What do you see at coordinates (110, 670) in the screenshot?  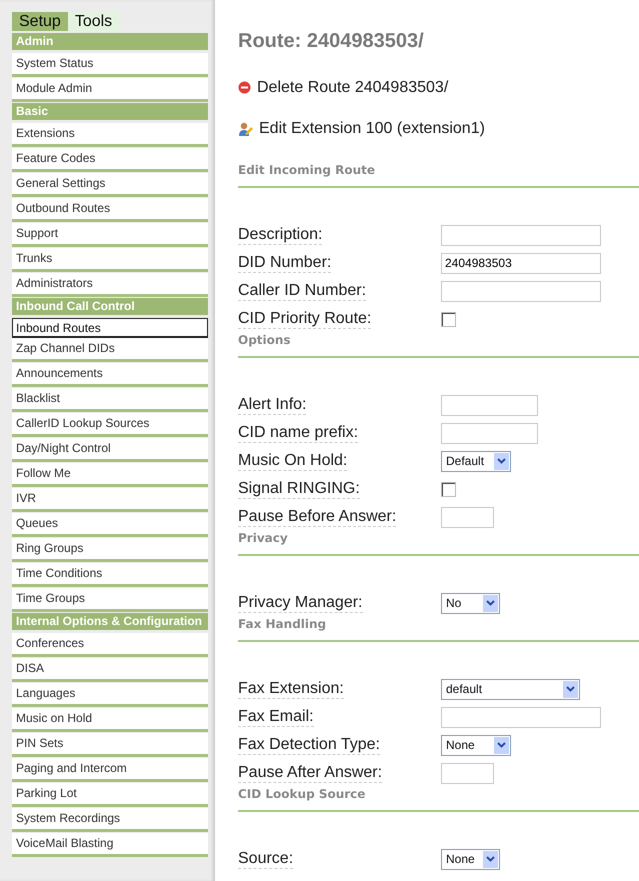 I see `menu-item: DISA` at bounding box center [110, 670].